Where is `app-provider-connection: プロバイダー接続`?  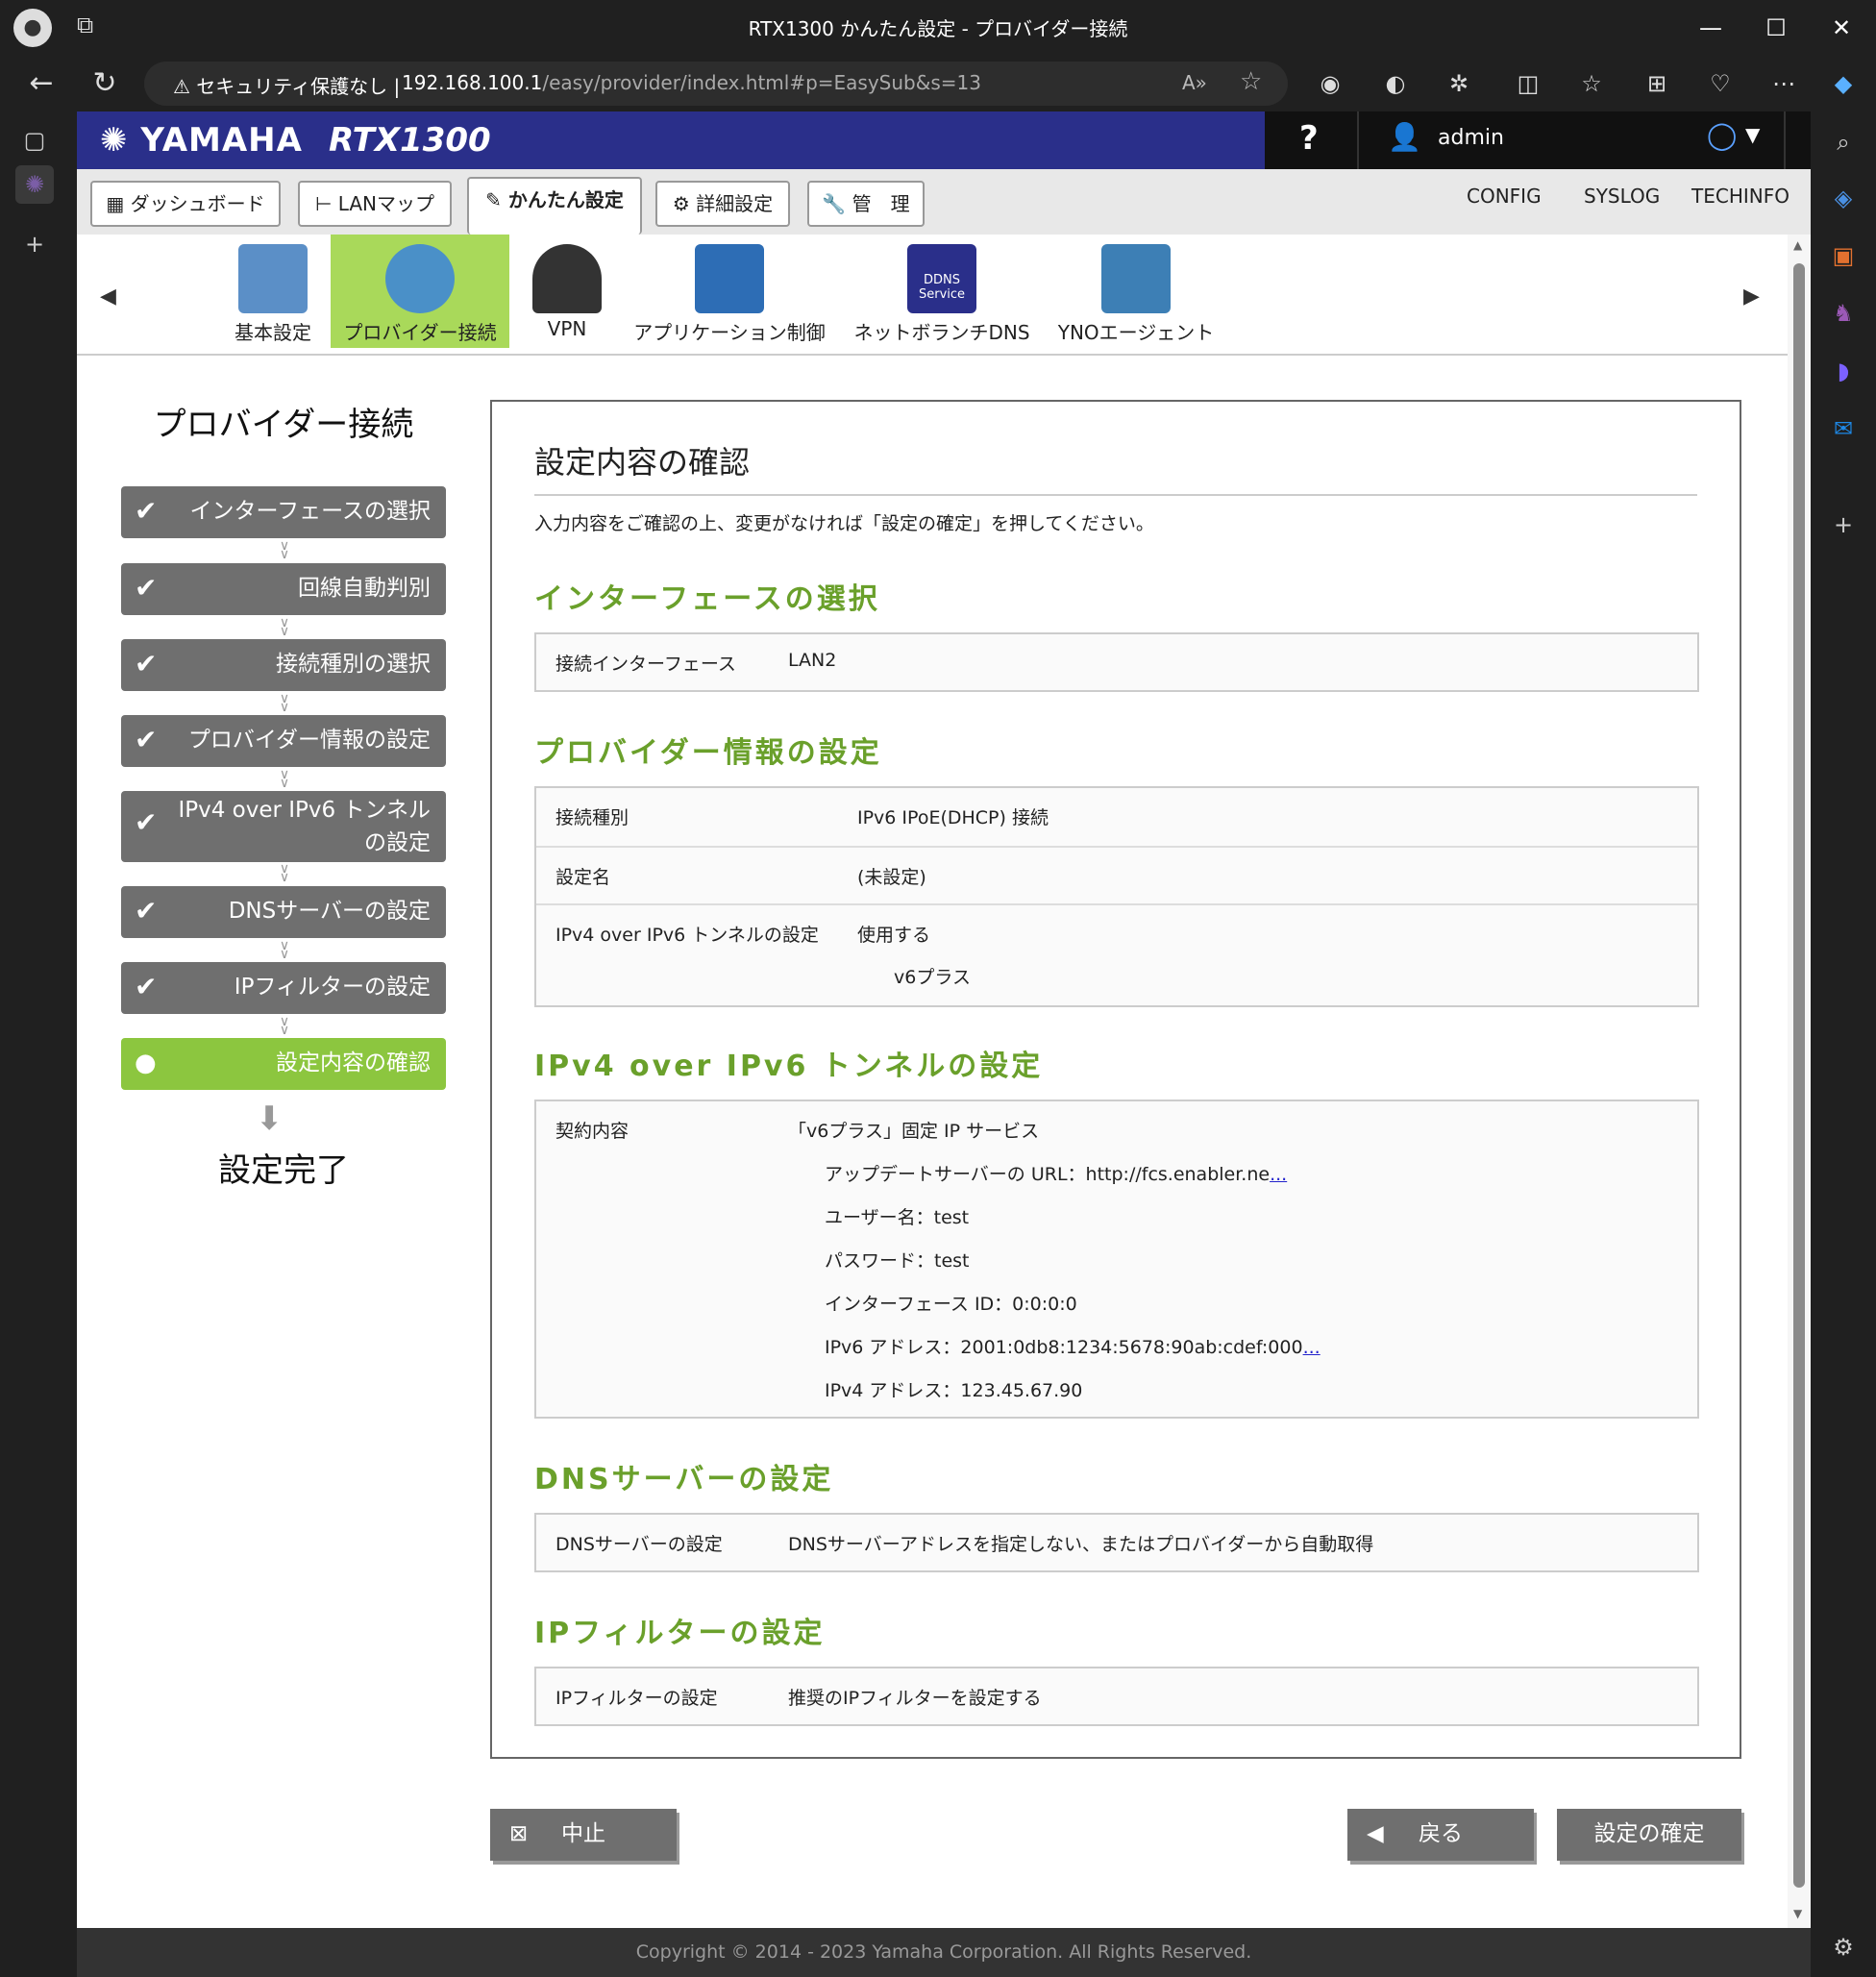
app-provider-connection: プロバイダー接続 is located at coordinates (420, 291).